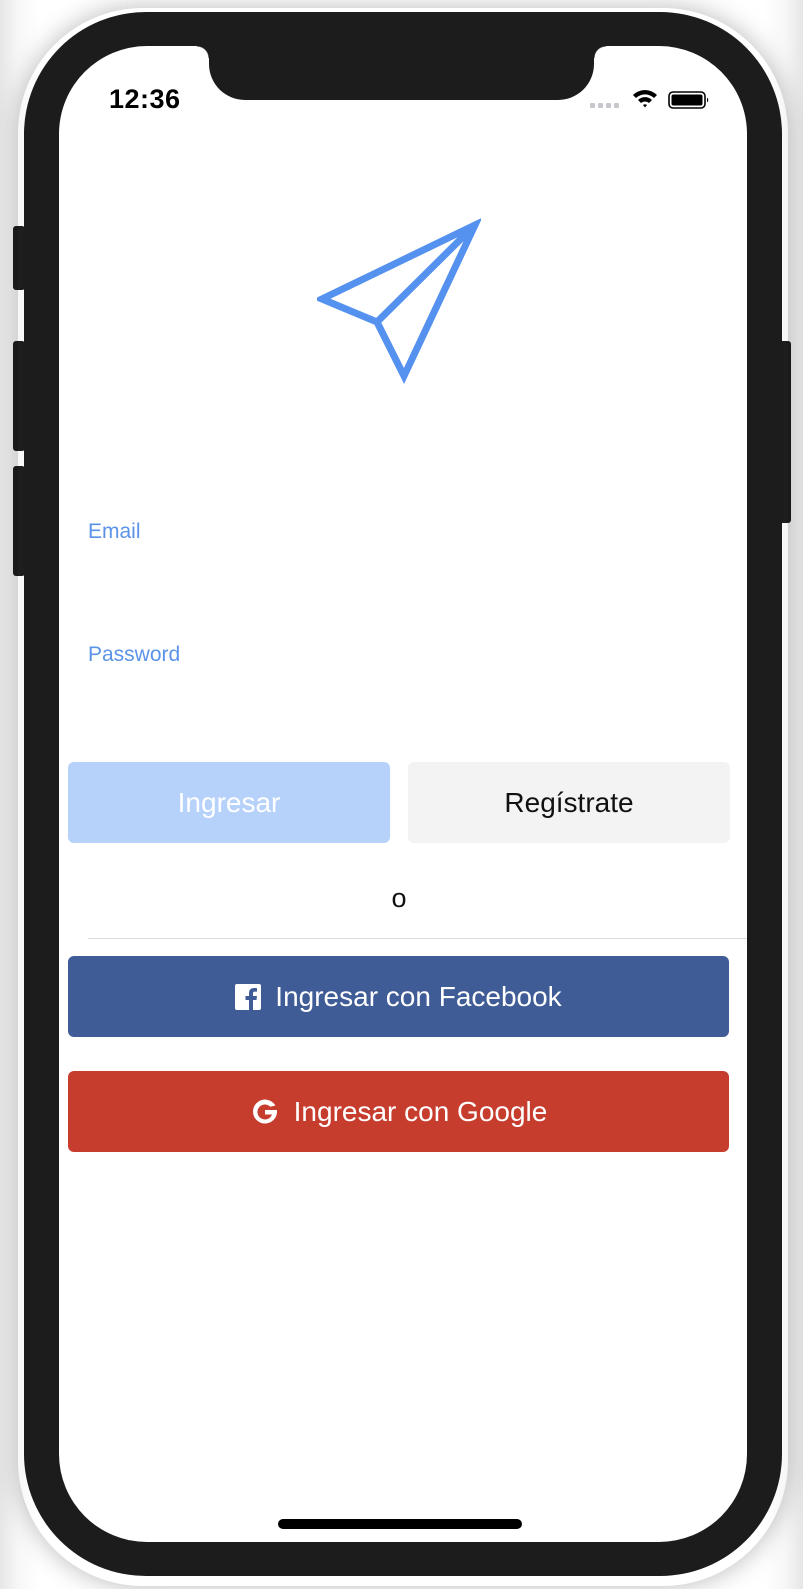 Image resolution: width=803 pixels, height=1589 pixels. Describe the element at coordinates (403, 696) in the screenshot. I see `password-input` at that location.